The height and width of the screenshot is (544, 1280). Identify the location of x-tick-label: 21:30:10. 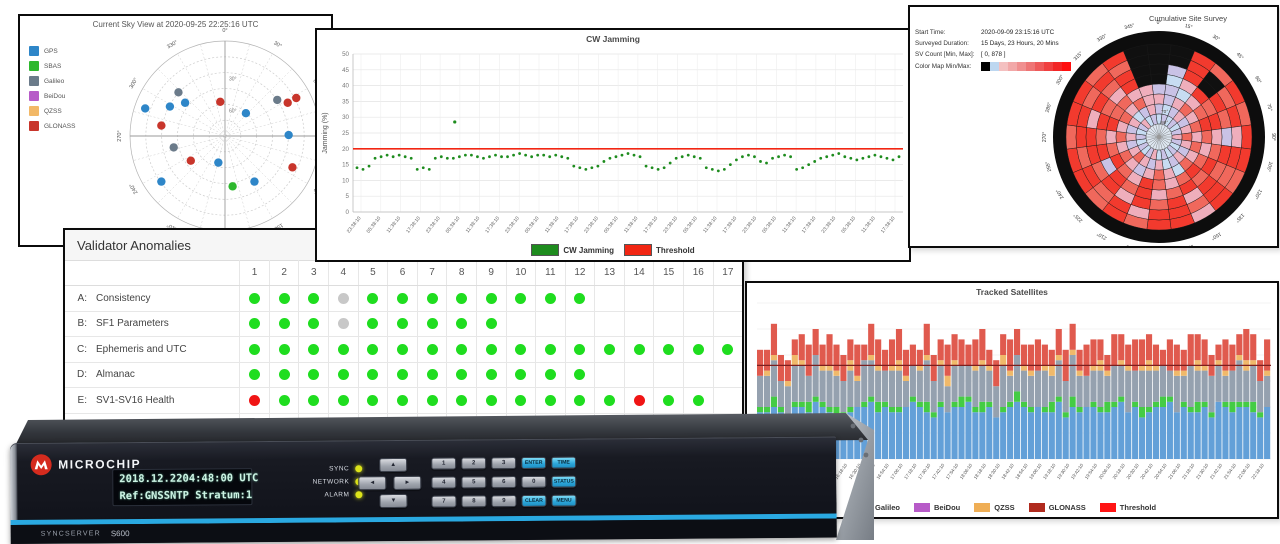
(1202, 471).